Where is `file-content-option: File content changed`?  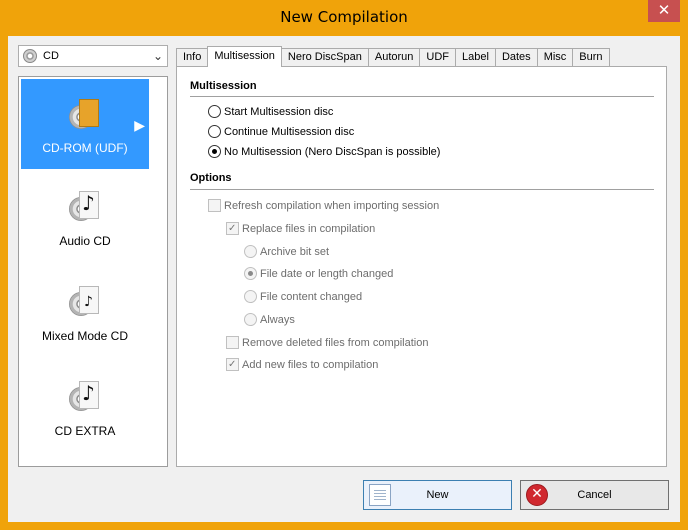 file-content-option: File content changed is located at coordinates (303, 296).